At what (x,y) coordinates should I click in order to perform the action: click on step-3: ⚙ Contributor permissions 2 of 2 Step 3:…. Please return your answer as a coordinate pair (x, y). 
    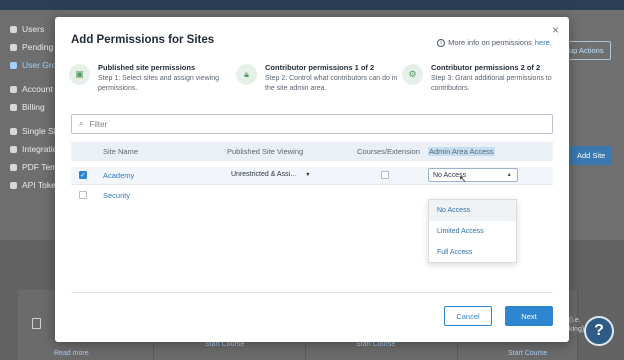
    Looking at the image, I should click on (486, 78).